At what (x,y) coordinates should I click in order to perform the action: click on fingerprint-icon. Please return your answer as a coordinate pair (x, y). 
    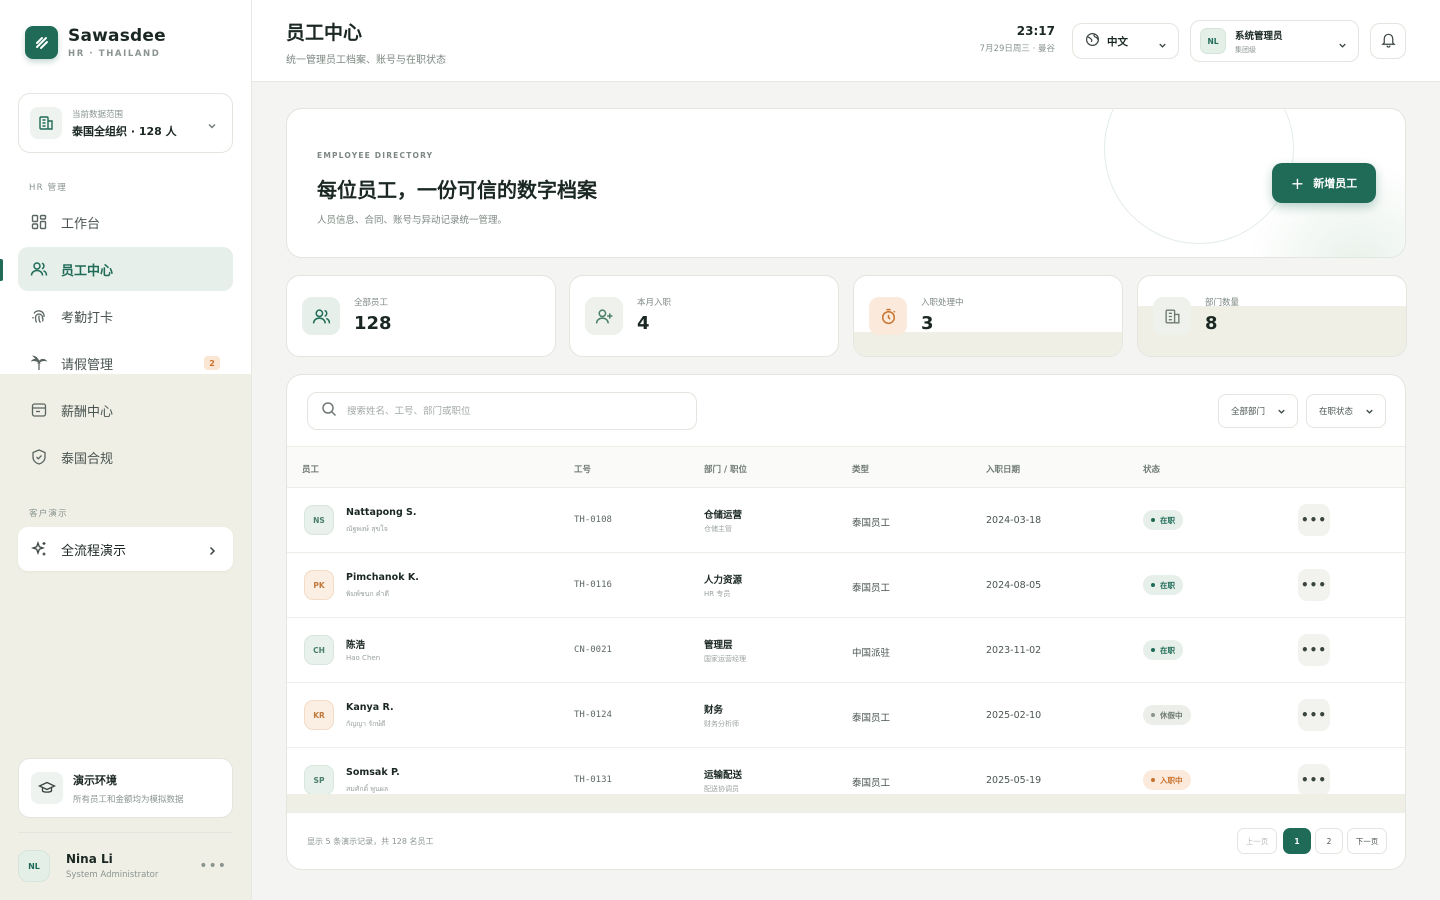
    Looking at the image, I should click on (39, 316).